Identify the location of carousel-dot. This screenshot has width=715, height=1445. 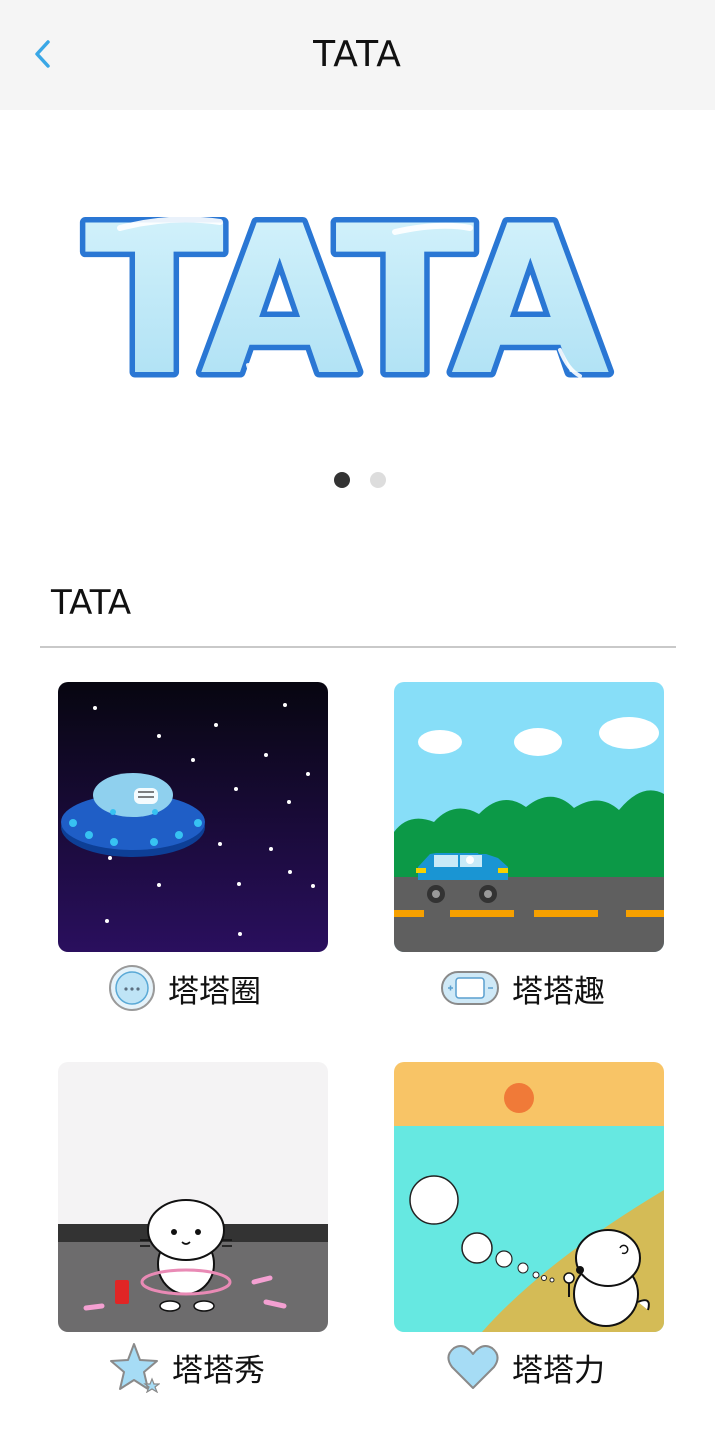
(378, 480).